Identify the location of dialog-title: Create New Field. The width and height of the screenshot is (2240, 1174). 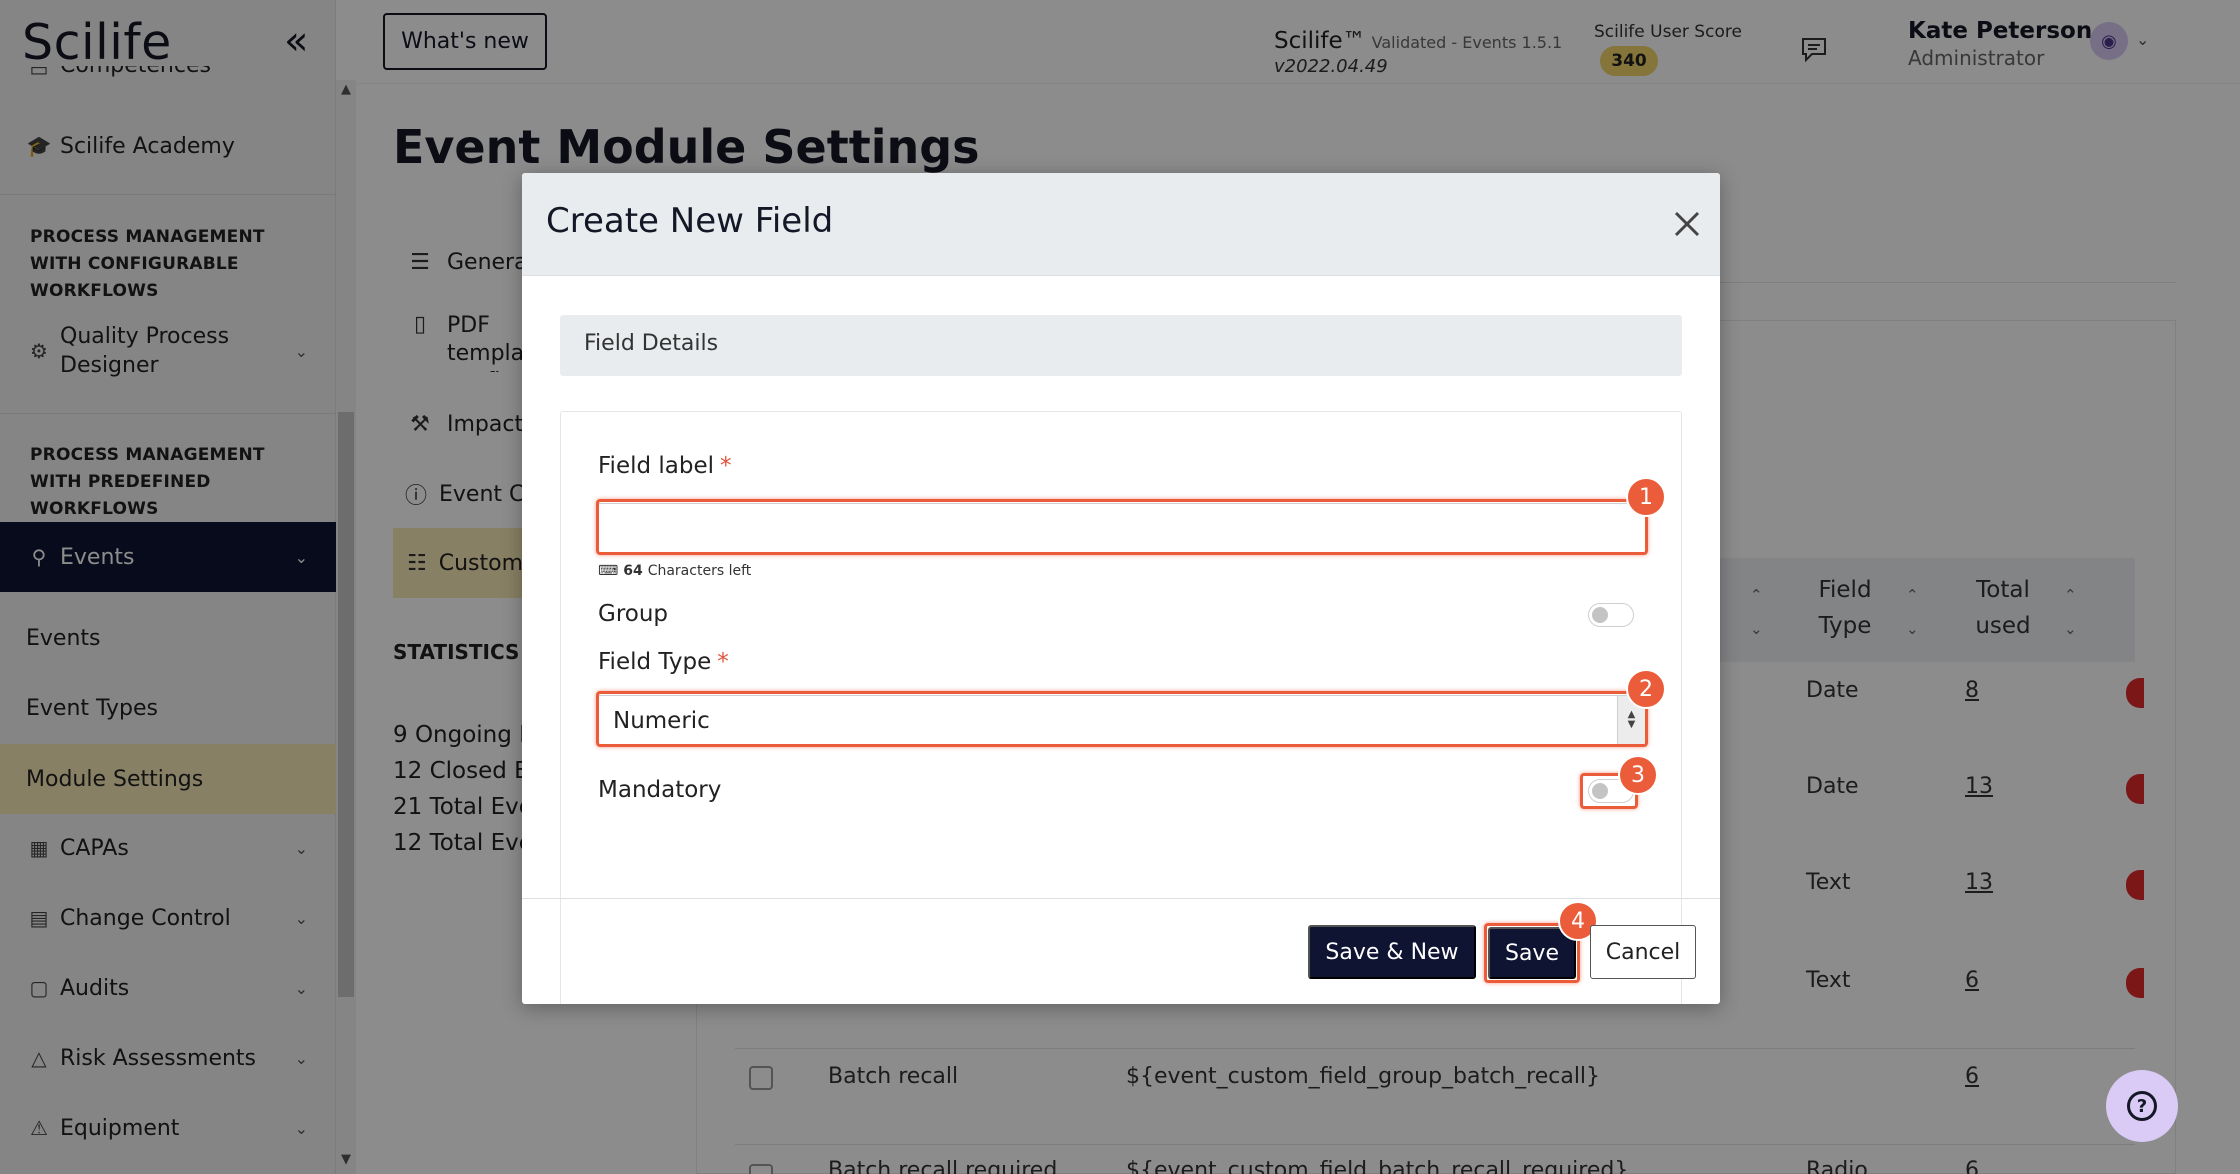
(690, 221).